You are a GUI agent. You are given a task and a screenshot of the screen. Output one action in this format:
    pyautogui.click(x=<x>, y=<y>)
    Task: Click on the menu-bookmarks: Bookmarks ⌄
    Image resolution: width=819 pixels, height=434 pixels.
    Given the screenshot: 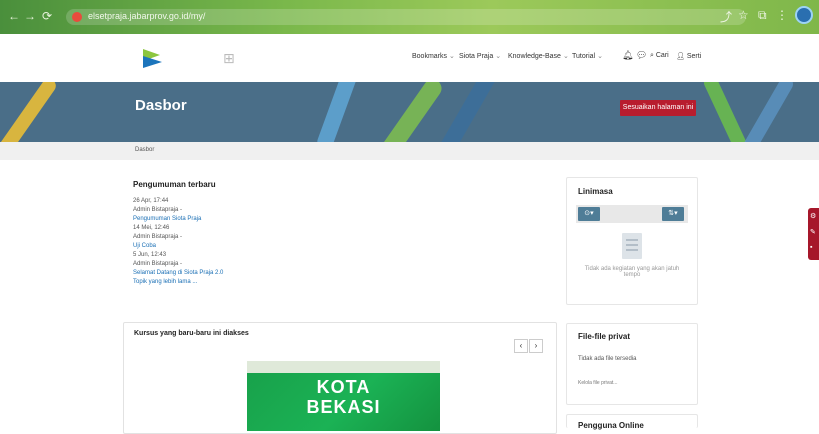 What is the action you would take?
    pyautogui.click(x=433, y=56)
    